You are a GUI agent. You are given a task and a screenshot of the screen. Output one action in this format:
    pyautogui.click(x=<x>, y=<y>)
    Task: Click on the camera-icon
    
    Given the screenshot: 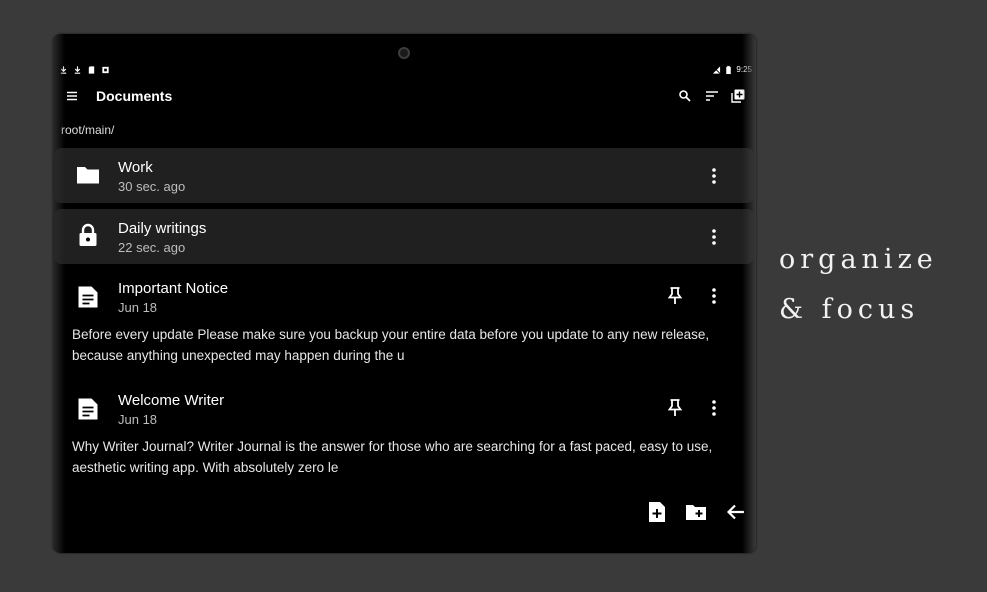 What is the action you would take?
    pyautogui.click(x=404, y=53)
    